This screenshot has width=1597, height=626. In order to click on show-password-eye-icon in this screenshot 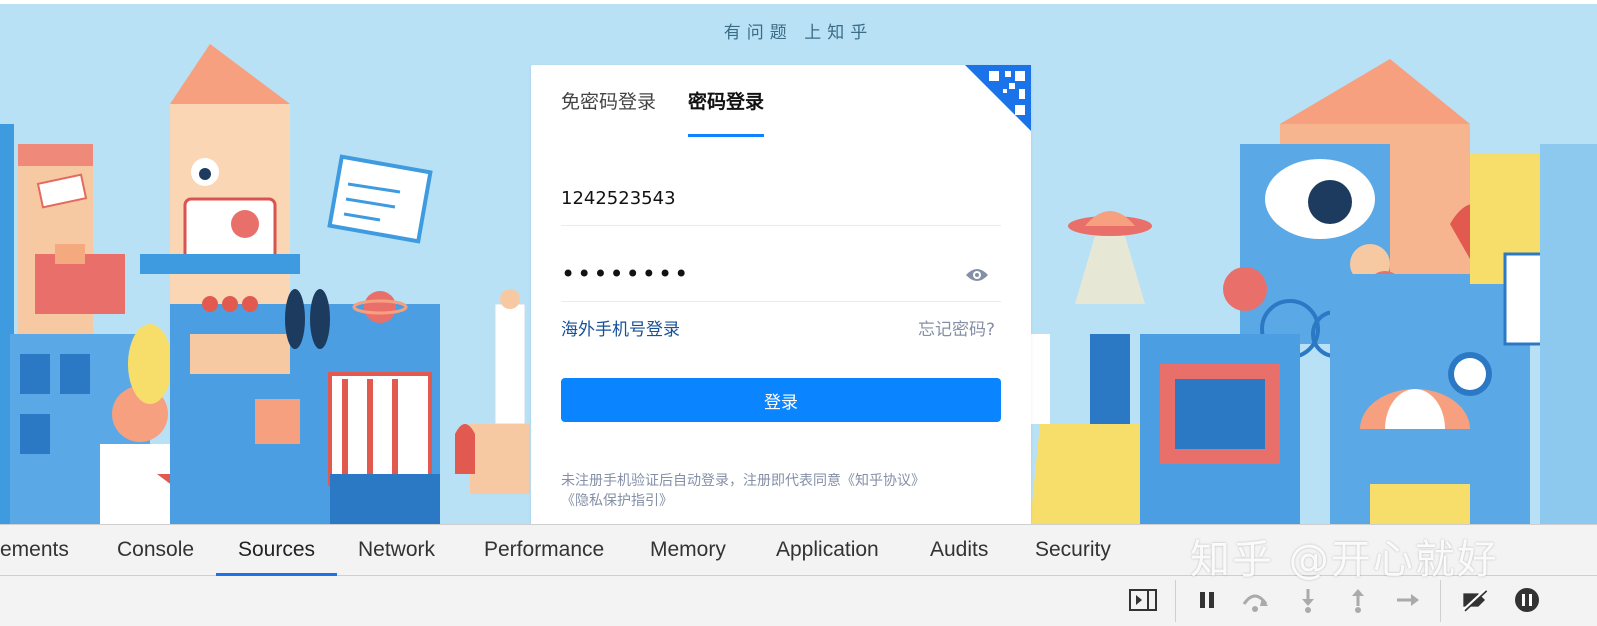, I will do `click(977, 275)`.